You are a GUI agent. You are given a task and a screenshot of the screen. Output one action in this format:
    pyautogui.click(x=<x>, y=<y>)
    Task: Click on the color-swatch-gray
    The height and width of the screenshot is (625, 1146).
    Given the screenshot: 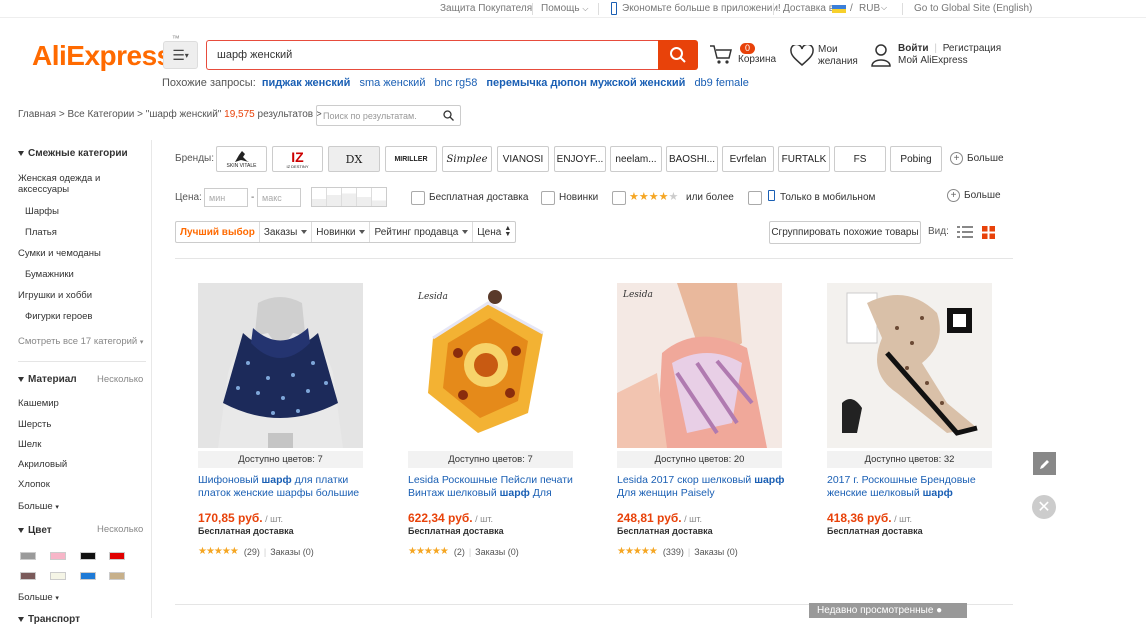 What is the action you would take?
    pyautogui.click(x=28, y=556)
    